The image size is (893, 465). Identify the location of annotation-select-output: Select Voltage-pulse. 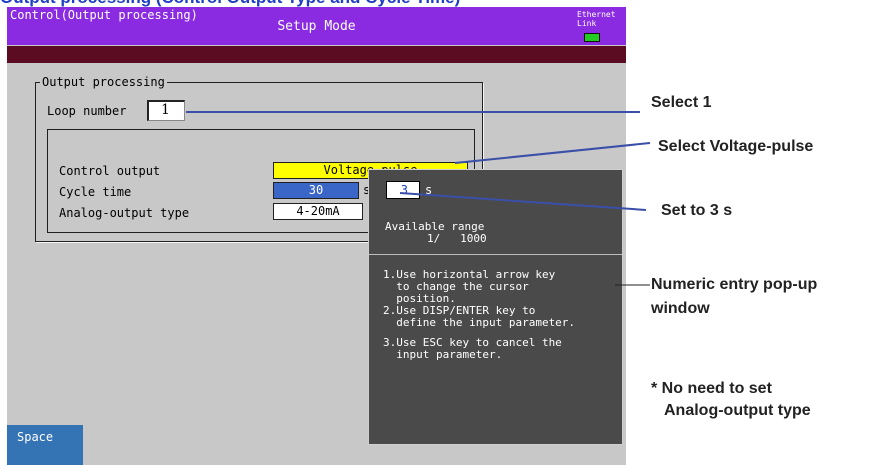
(736, 146).